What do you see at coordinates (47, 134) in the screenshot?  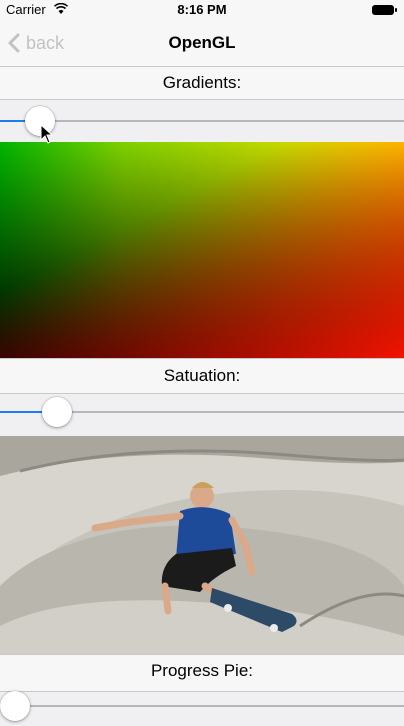 I see `cursor-icon` at bounding box center [47, 134].